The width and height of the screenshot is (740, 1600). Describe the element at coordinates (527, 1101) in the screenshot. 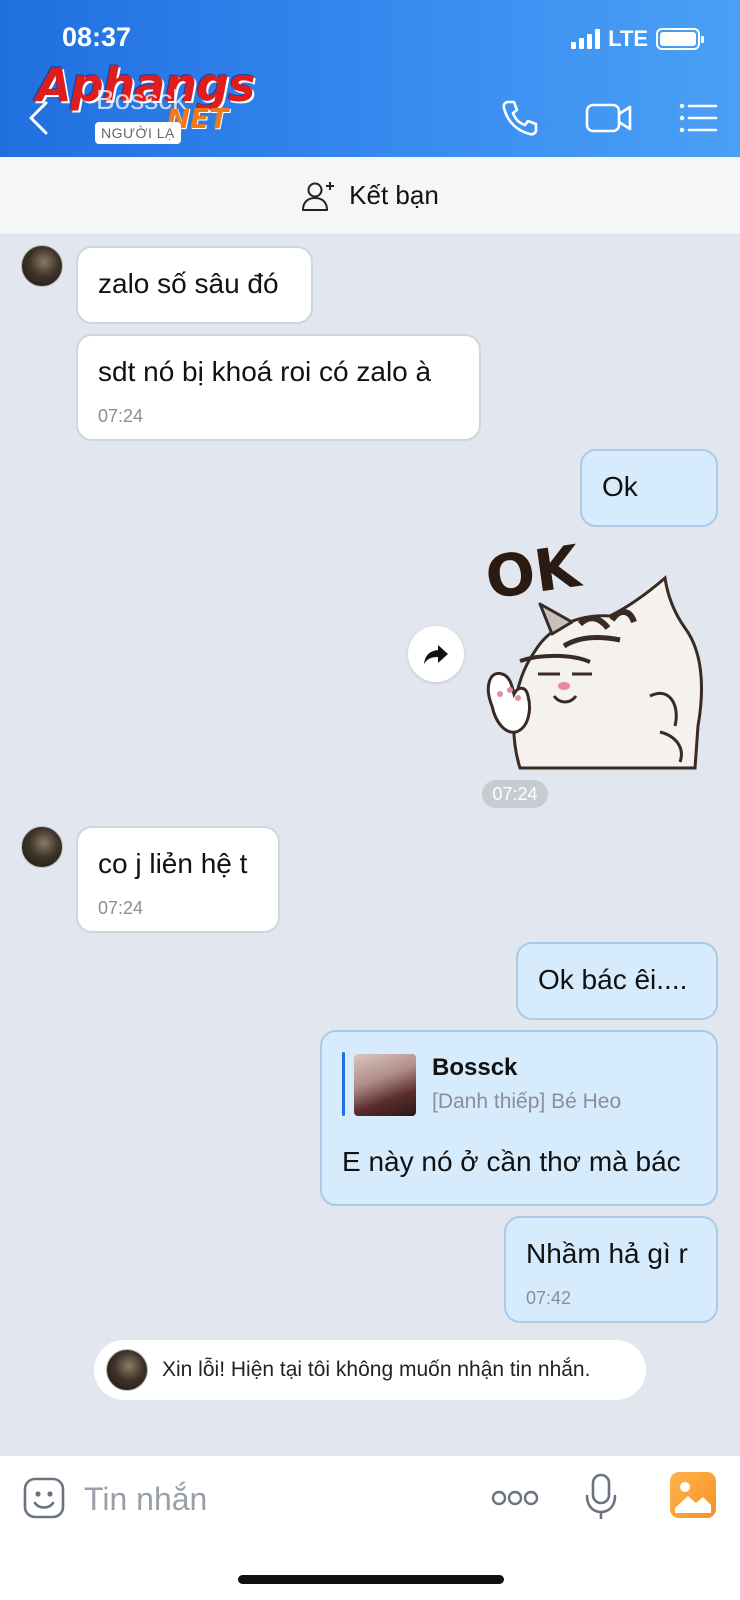

I see `quote-preview: [Danh thiếp] Bé Heo` at that location.